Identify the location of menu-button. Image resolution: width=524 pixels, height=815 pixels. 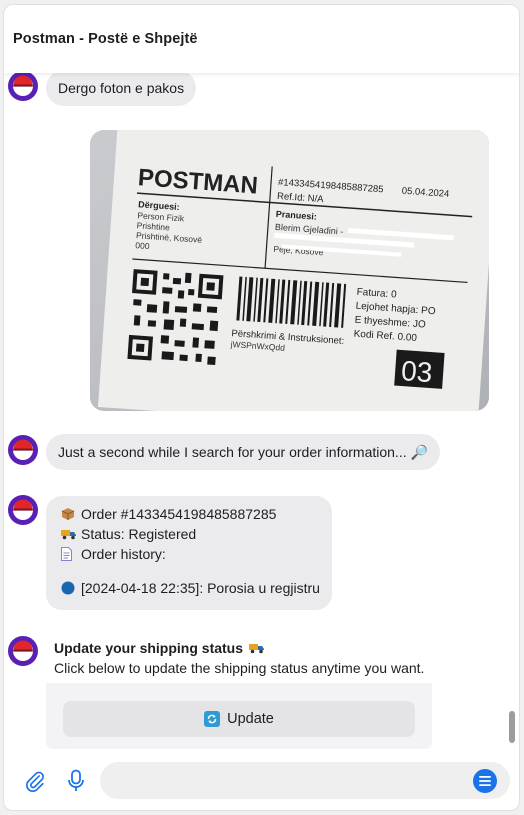
(485, 781).